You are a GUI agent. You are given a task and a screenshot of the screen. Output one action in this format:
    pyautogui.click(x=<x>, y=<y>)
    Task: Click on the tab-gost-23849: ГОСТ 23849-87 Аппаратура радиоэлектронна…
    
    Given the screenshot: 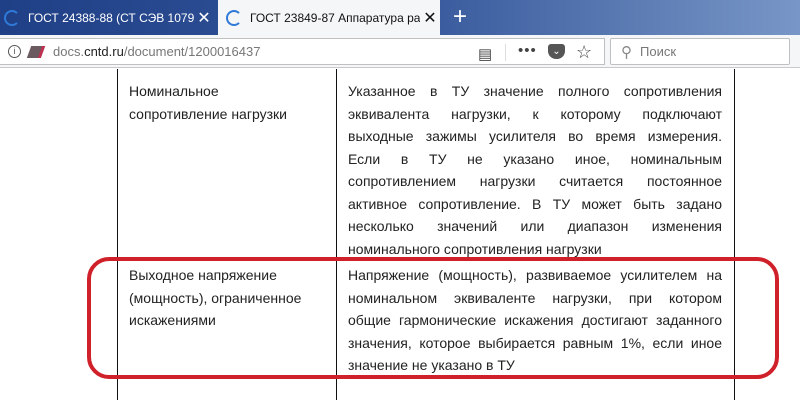 What is the action you would take?
    pyautogui.click(x=329, y=17)
    